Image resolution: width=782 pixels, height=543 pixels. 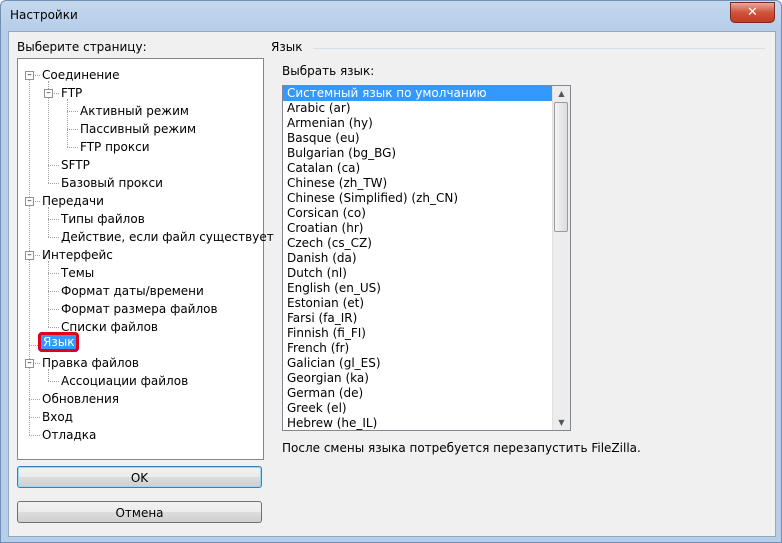 I want to click on close-button: ✕, so click(x=752, y=12).